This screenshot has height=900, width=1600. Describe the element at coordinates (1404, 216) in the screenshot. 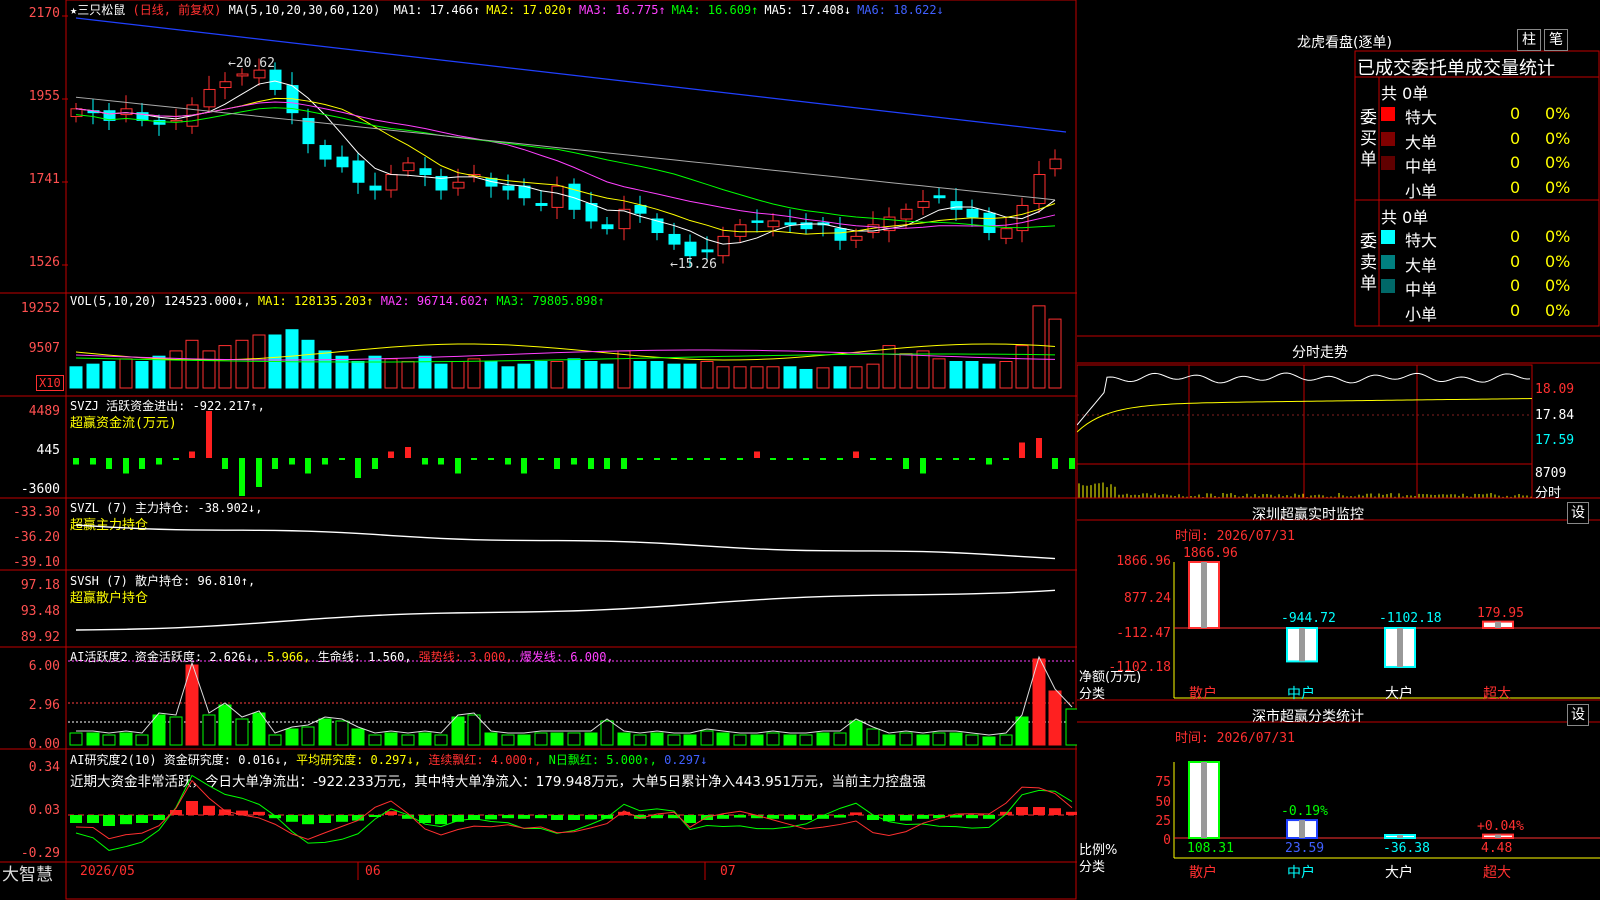

I see `sell-total: 共 0单` at that location.